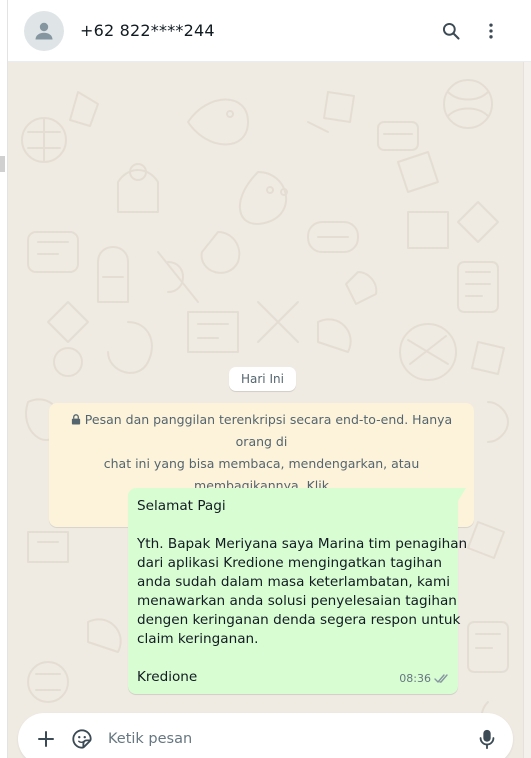 The width and height of the screenshot is (531, 758). I want to click on avatar, so click(44, 30).